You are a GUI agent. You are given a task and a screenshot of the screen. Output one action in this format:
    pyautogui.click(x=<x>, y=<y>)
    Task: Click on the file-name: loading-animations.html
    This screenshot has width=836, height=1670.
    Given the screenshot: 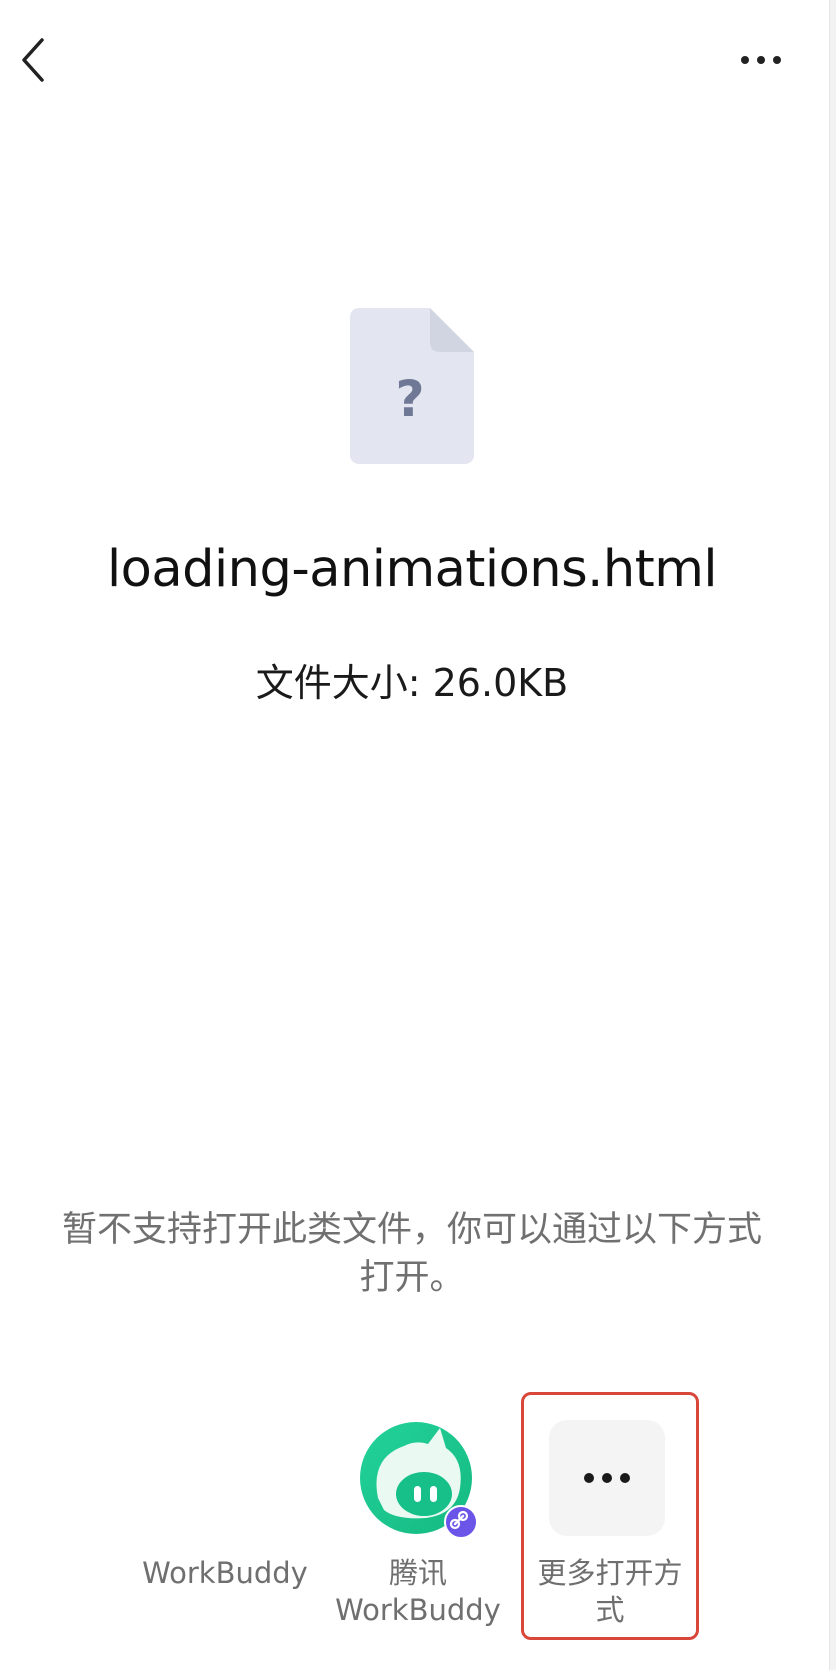 What is the action you would take?
    pyautogui.click(x=412, y=569)
    